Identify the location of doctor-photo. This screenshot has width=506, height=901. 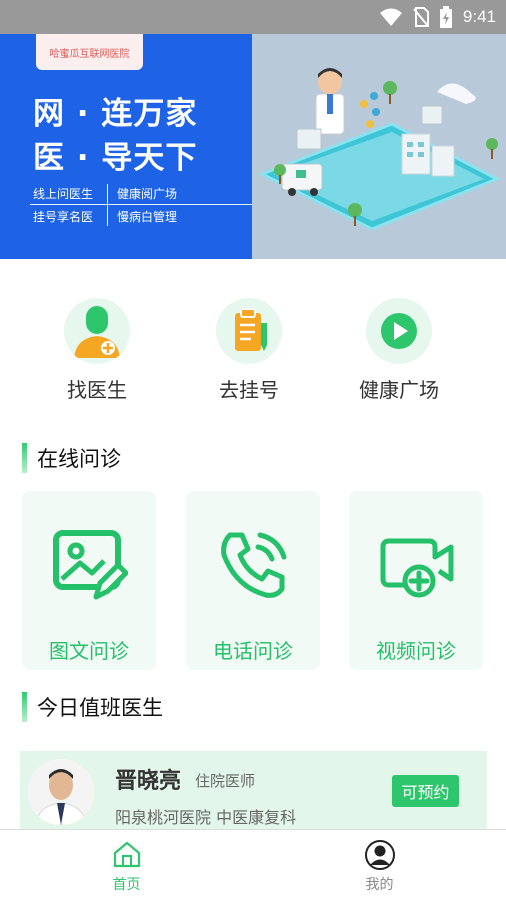
(61, 792).